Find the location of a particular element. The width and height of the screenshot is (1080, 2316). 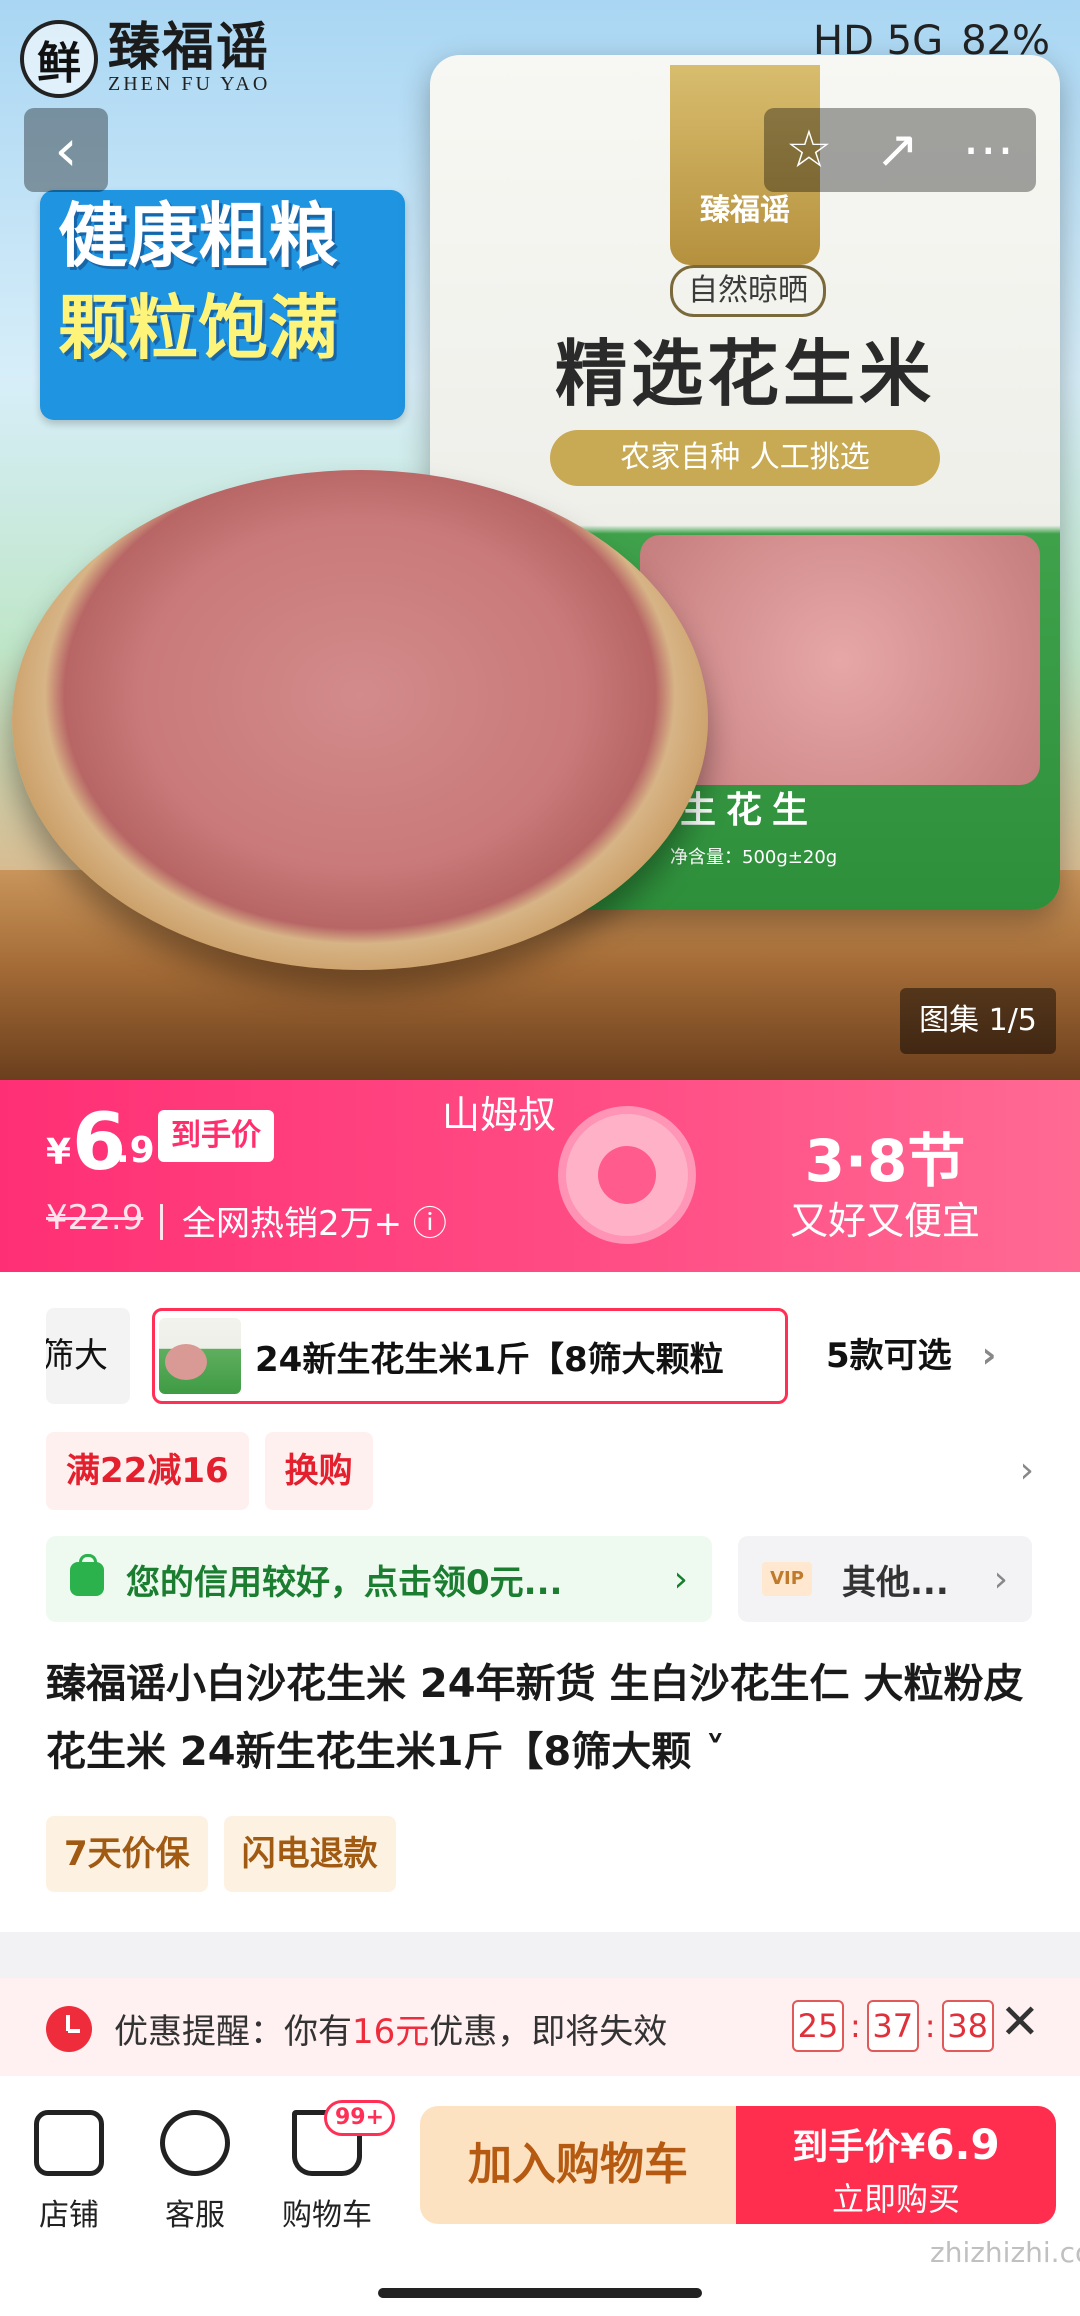

sku-selector: 筛大 24新生花生米1斤【8筛大颗粒 5款可选 › is located at coordinates (541, 1356).